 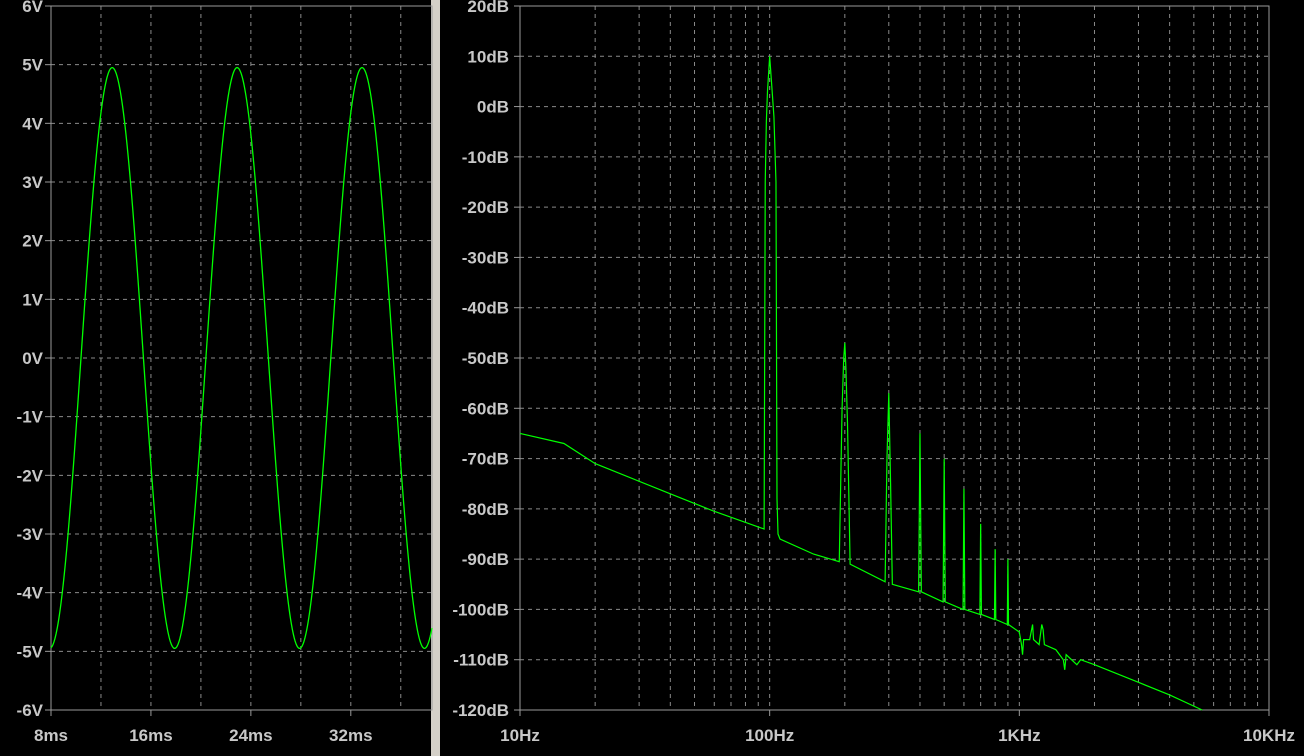 I want to click on fft-ytick-label: -20dB, so click(x=485, y=207).